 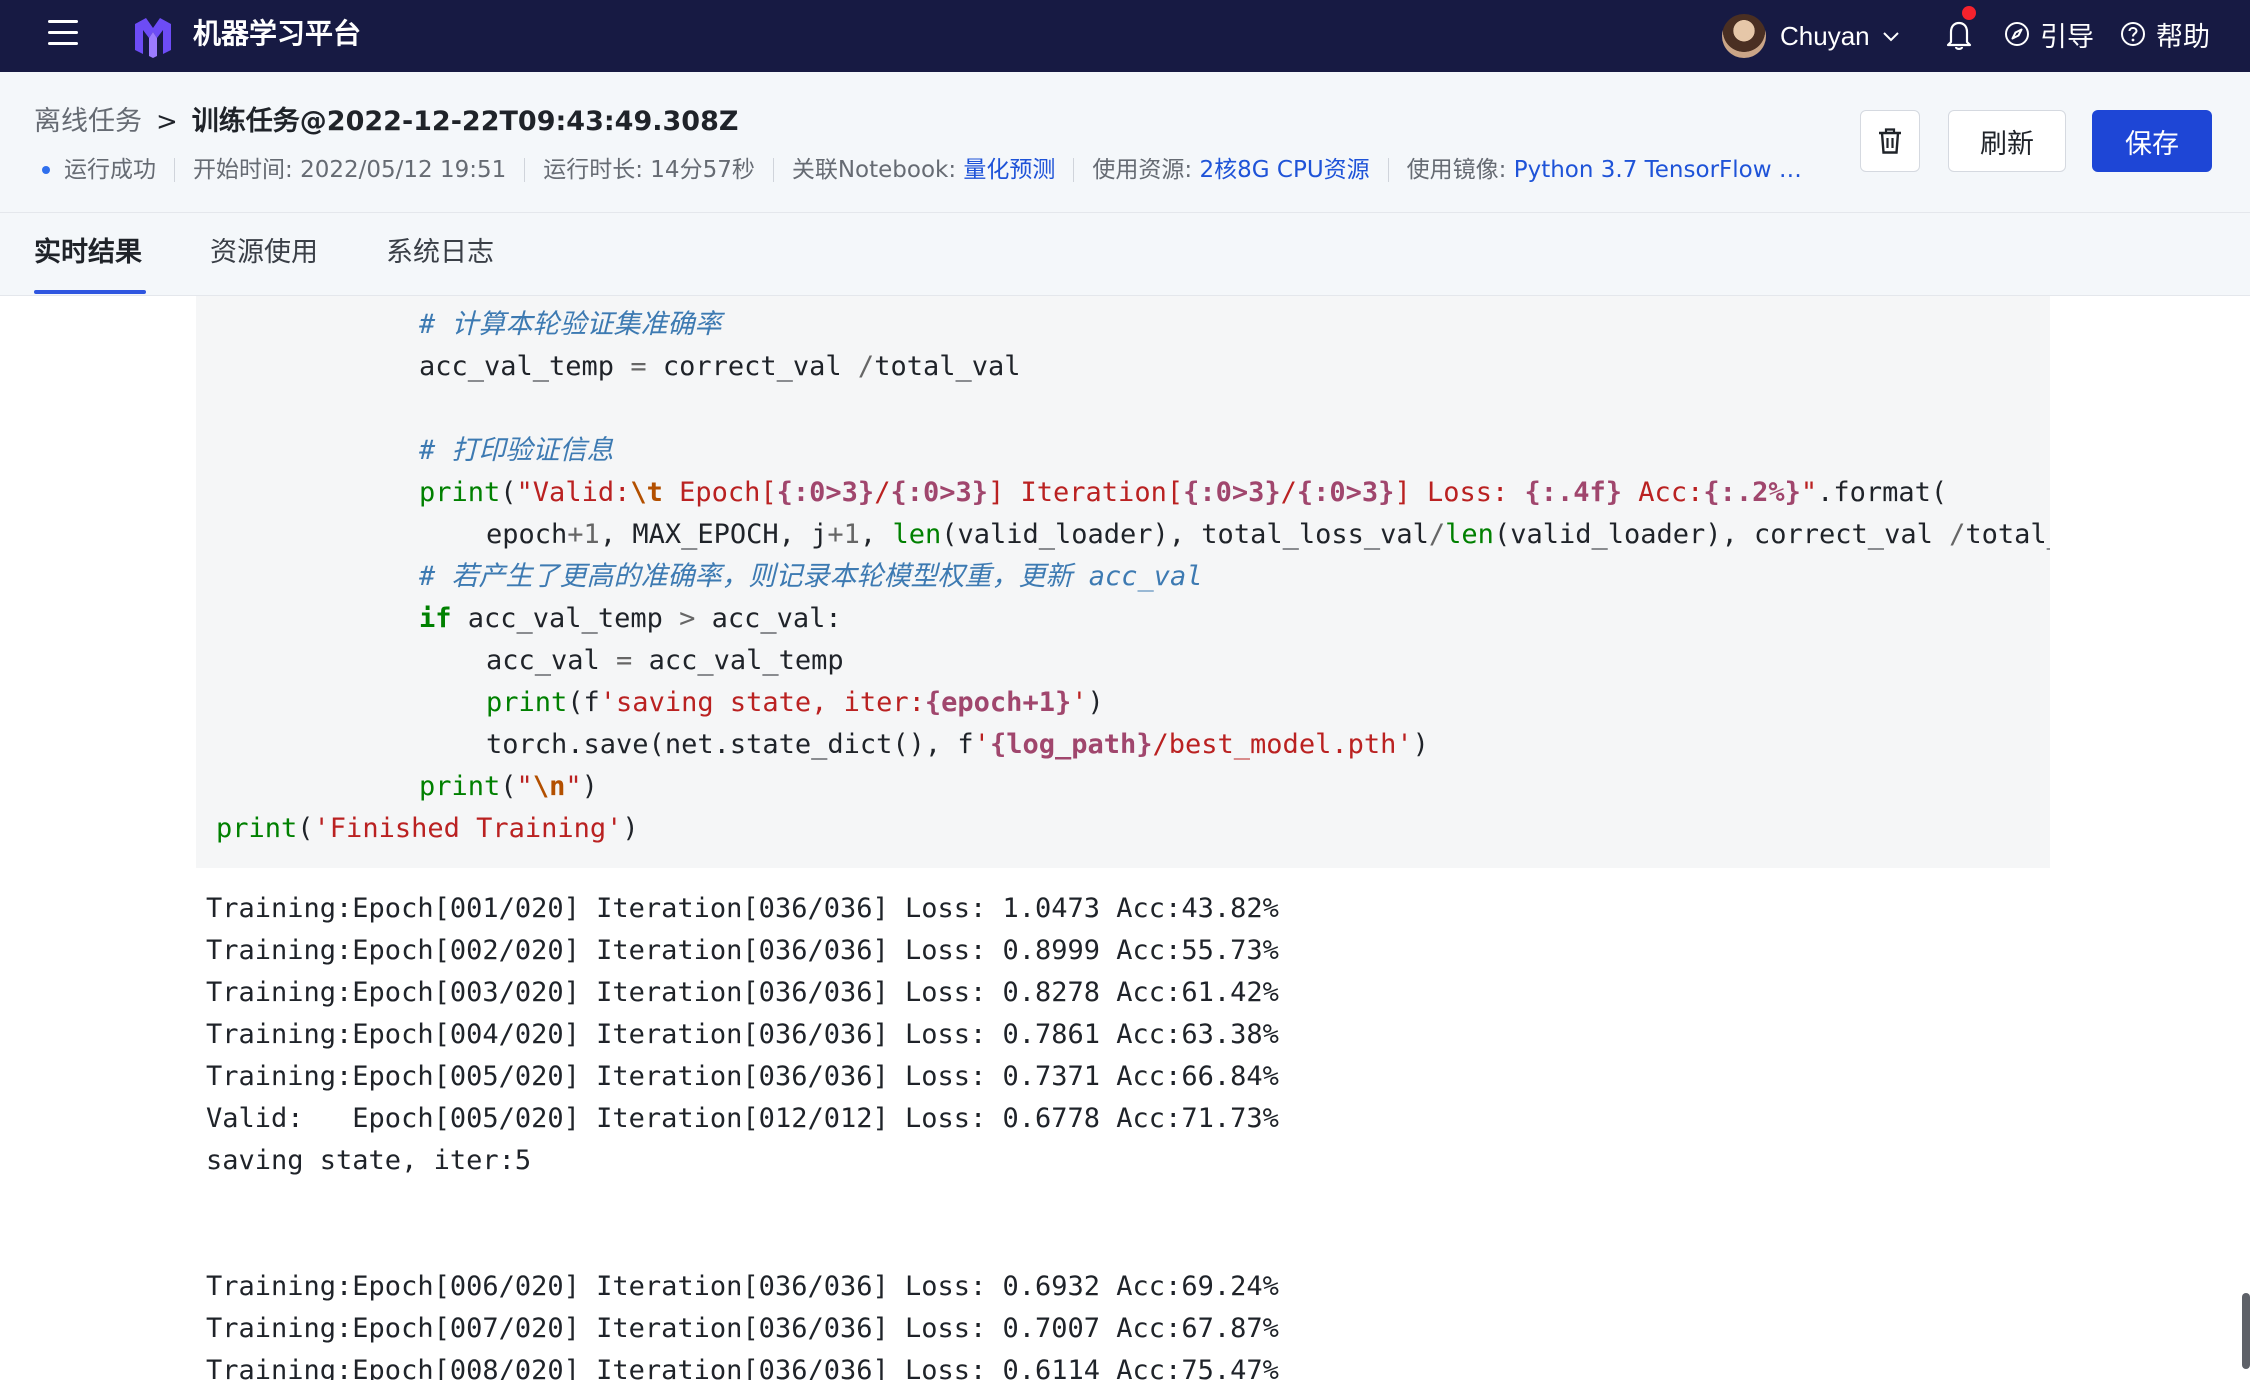 What do you see at coordinates (2133, 34) in the screenshot?
I see `help-icon` at bounding box center [2133, 34].